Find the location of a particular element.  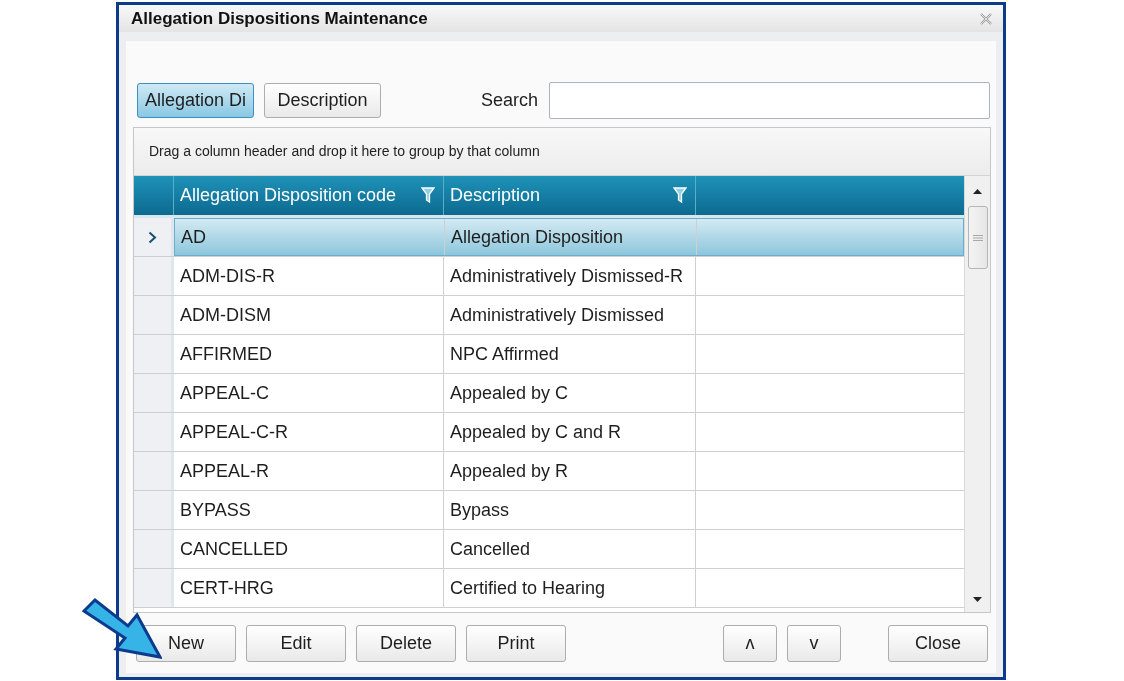

action-button: Edit is located at coordinates (296, 643).